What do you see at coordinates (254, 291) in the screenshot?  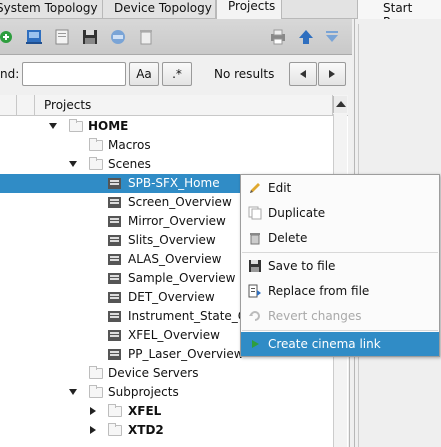 I see `replace-file-icon` at bounding box center [254, 291].